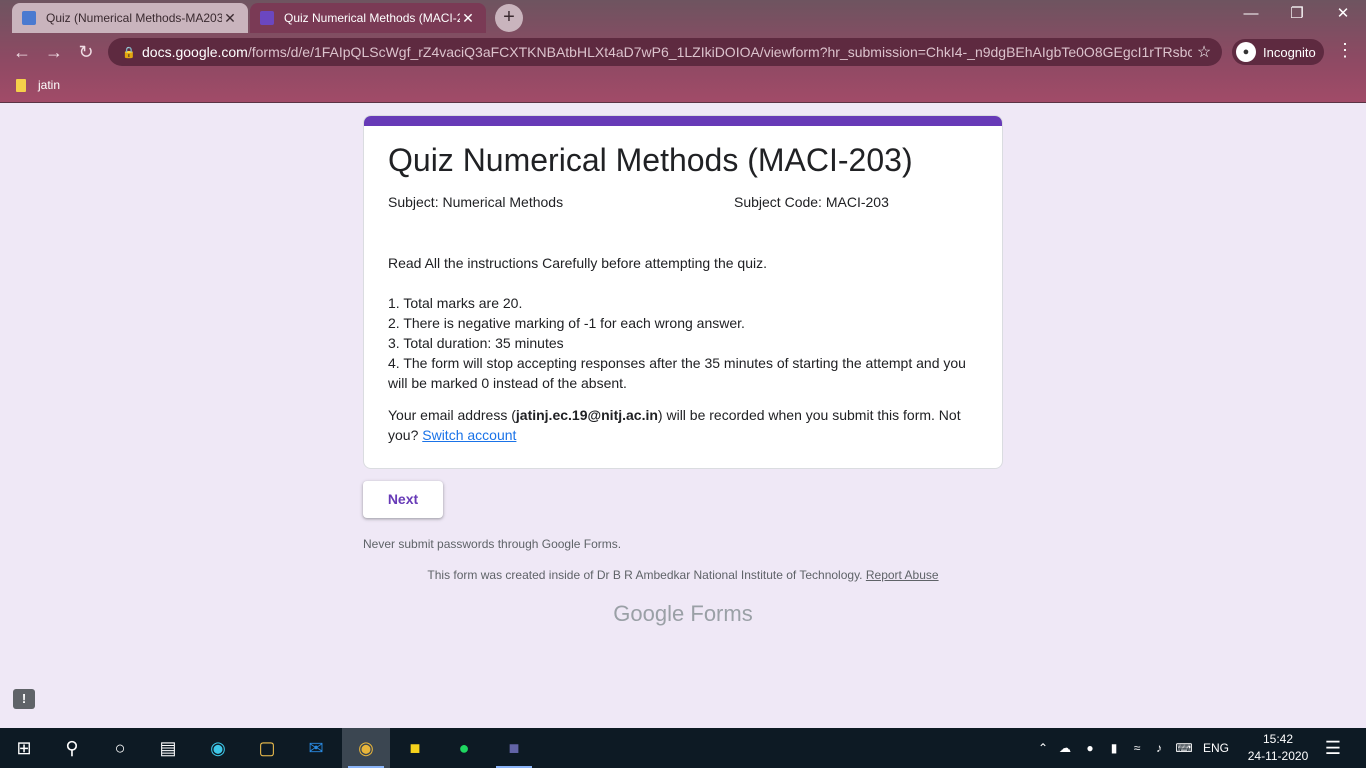 Image resolution: width=1366 pixels, height=768 pixels. Describe the element at coordinates (316, 748) in the screenshot. I see `mail-icon: ✉` at that location.